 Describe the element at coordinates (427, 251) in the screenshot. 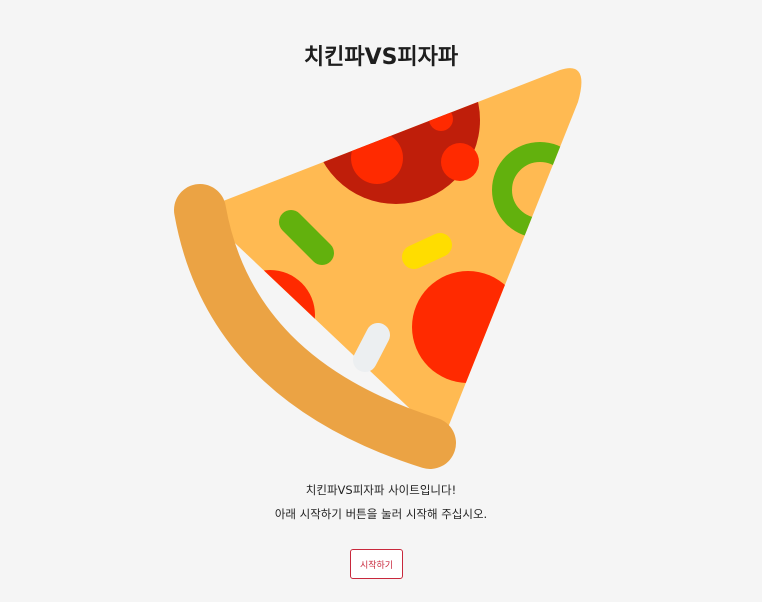

I see `corn-piece` at that location.